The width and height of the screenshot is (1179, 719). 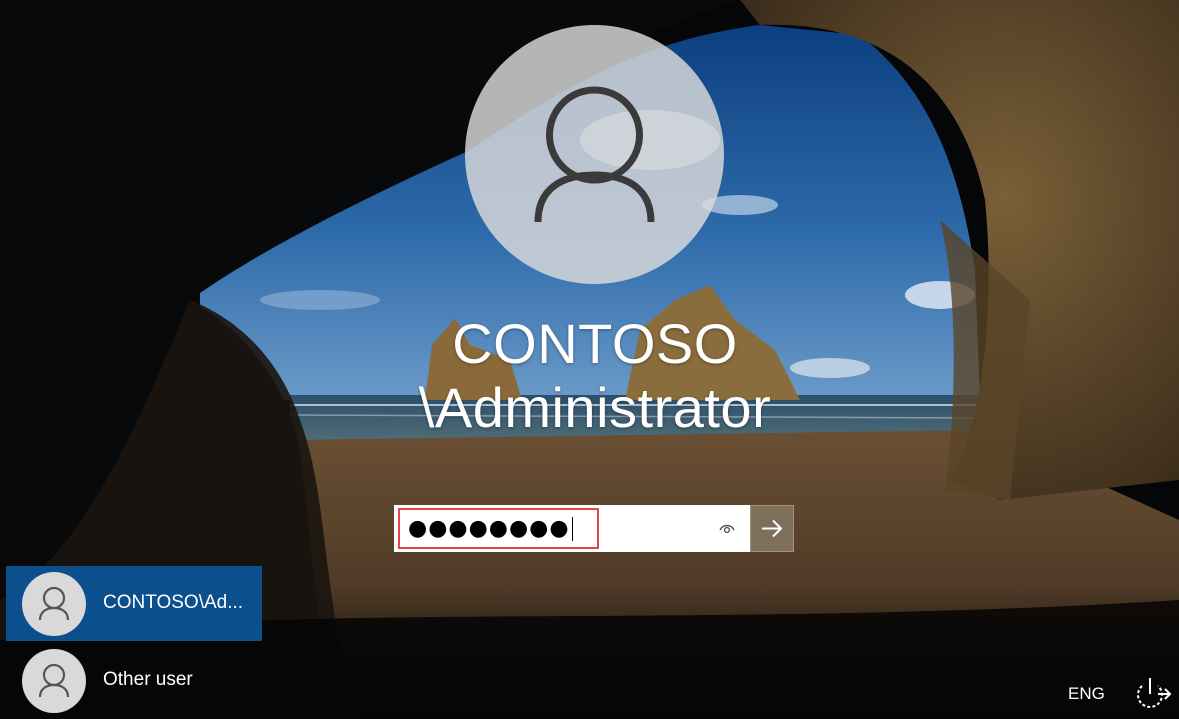 I want to click on user-tile-label: Other user, so click(x=148, y=679).